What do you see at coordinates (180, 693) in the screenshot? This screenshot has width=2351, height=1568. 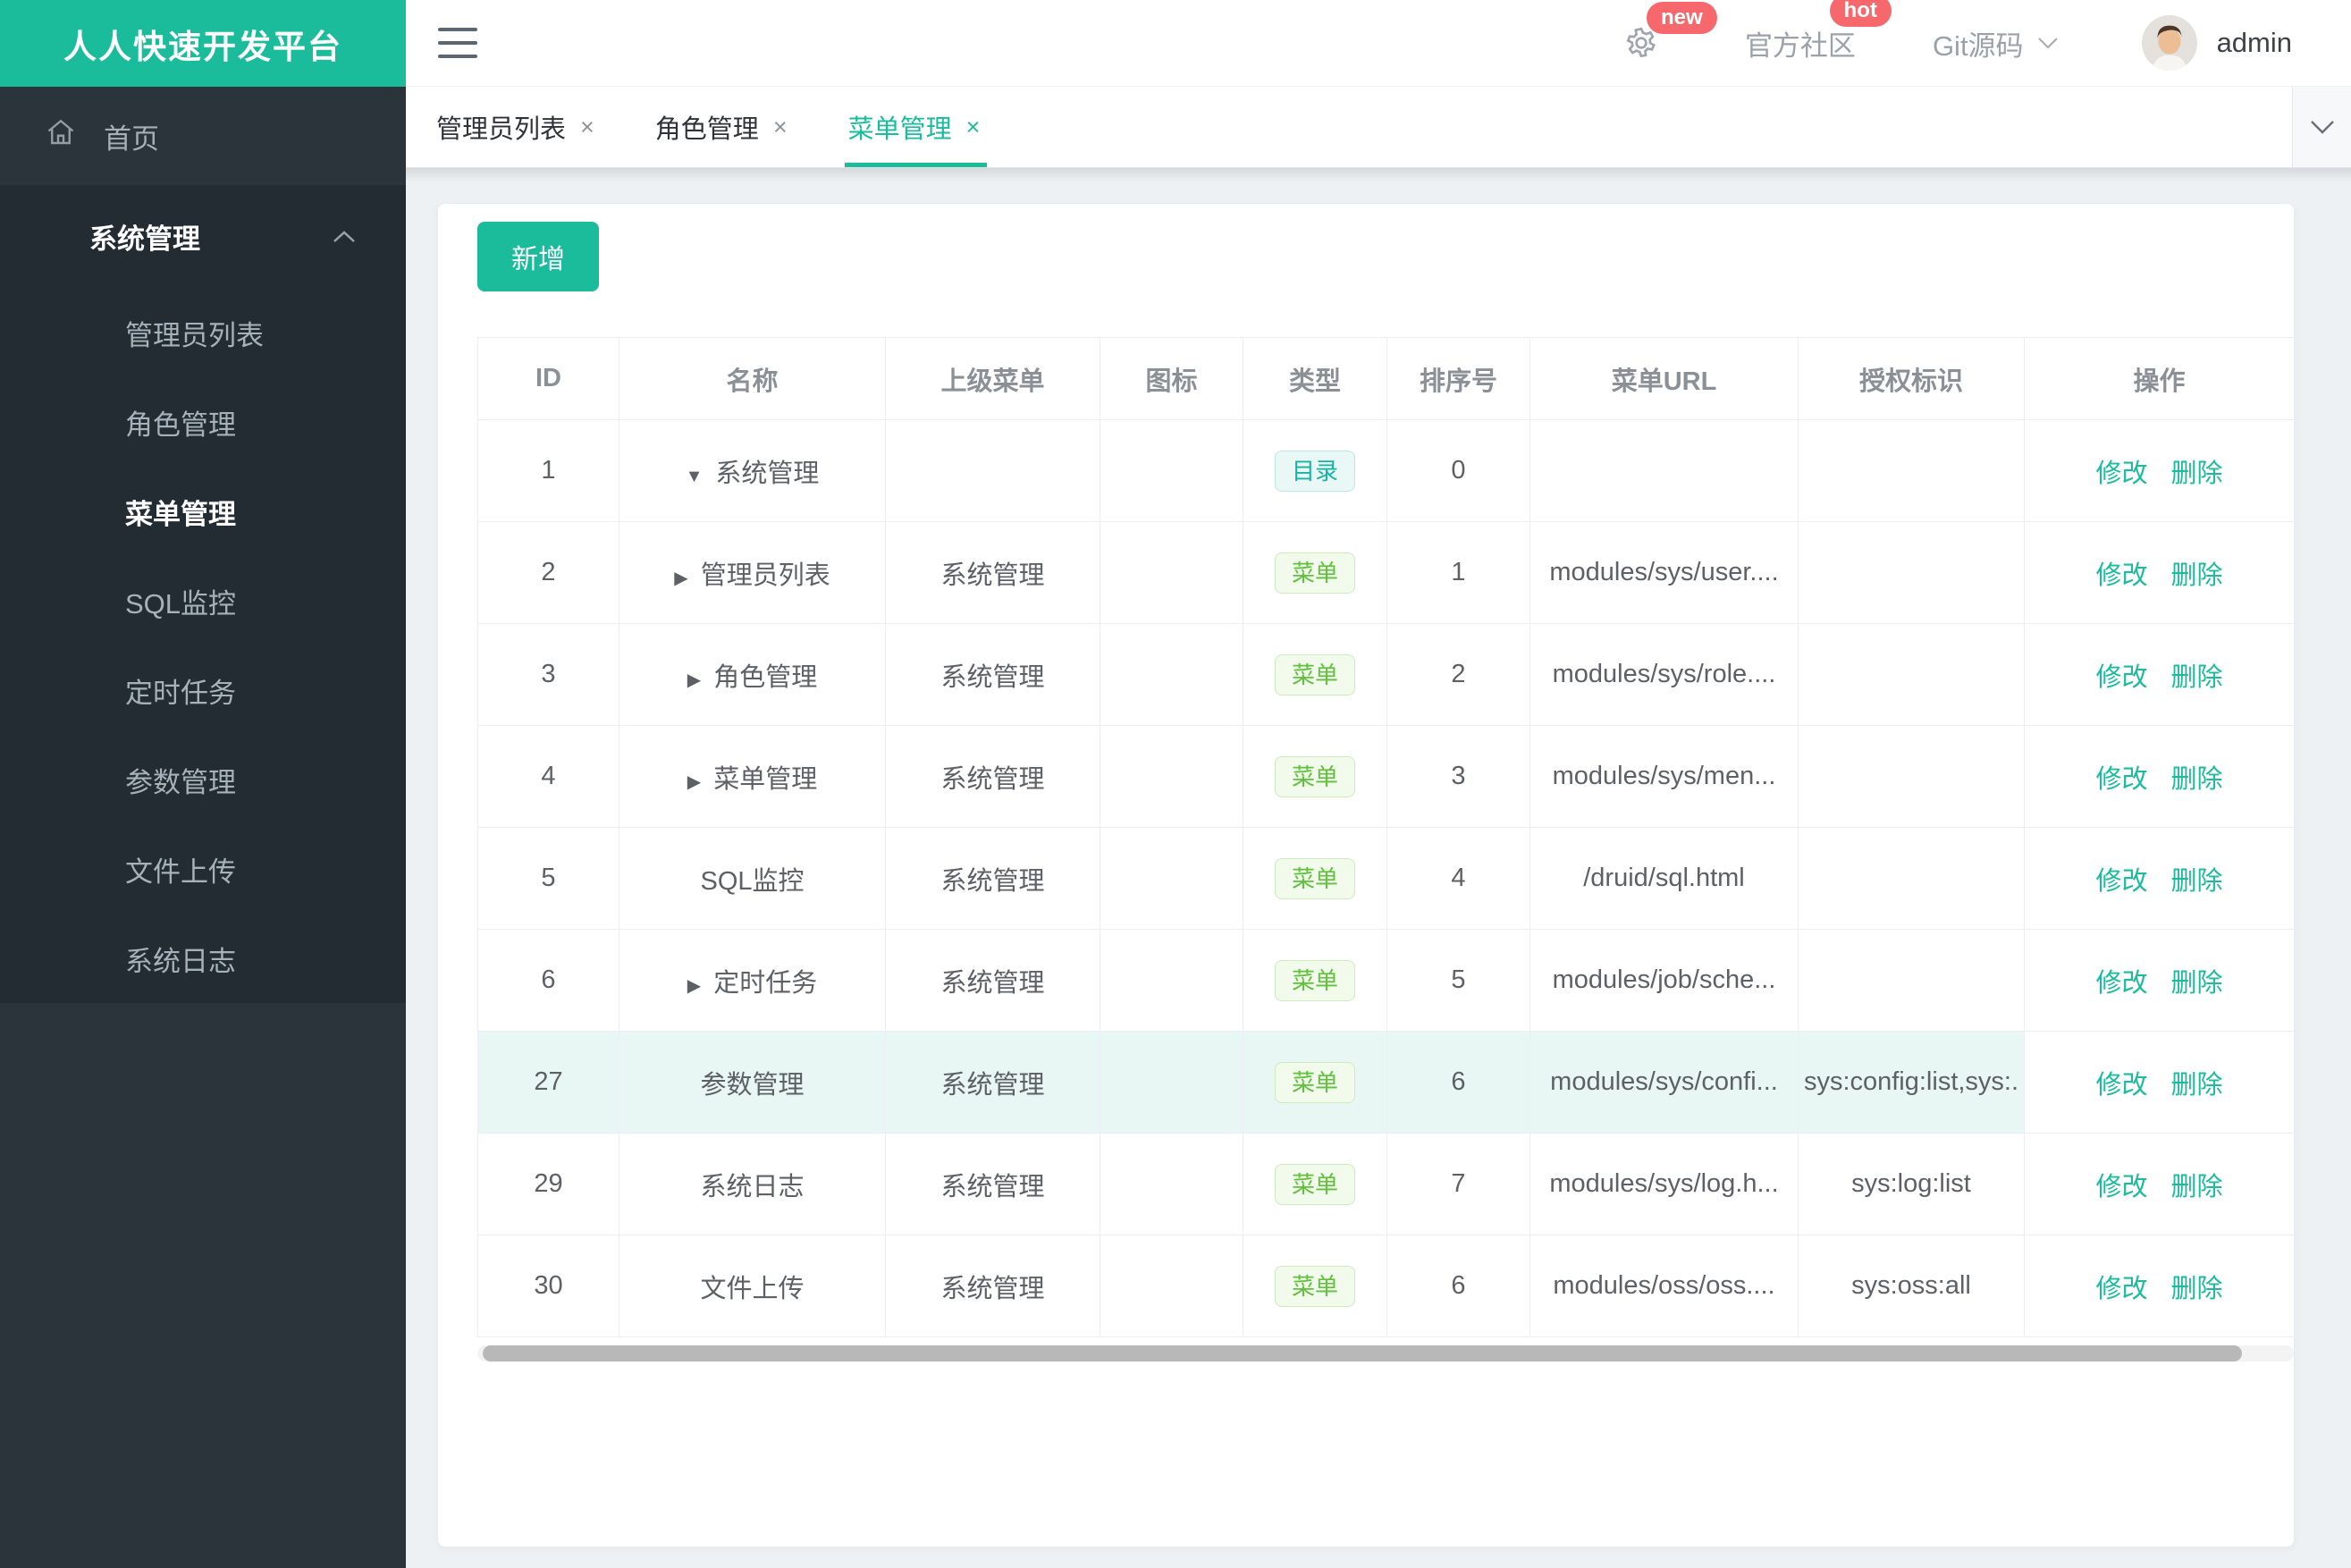 I see `sidebar-item-label: 定时任务` at bounding box center [180, 693].